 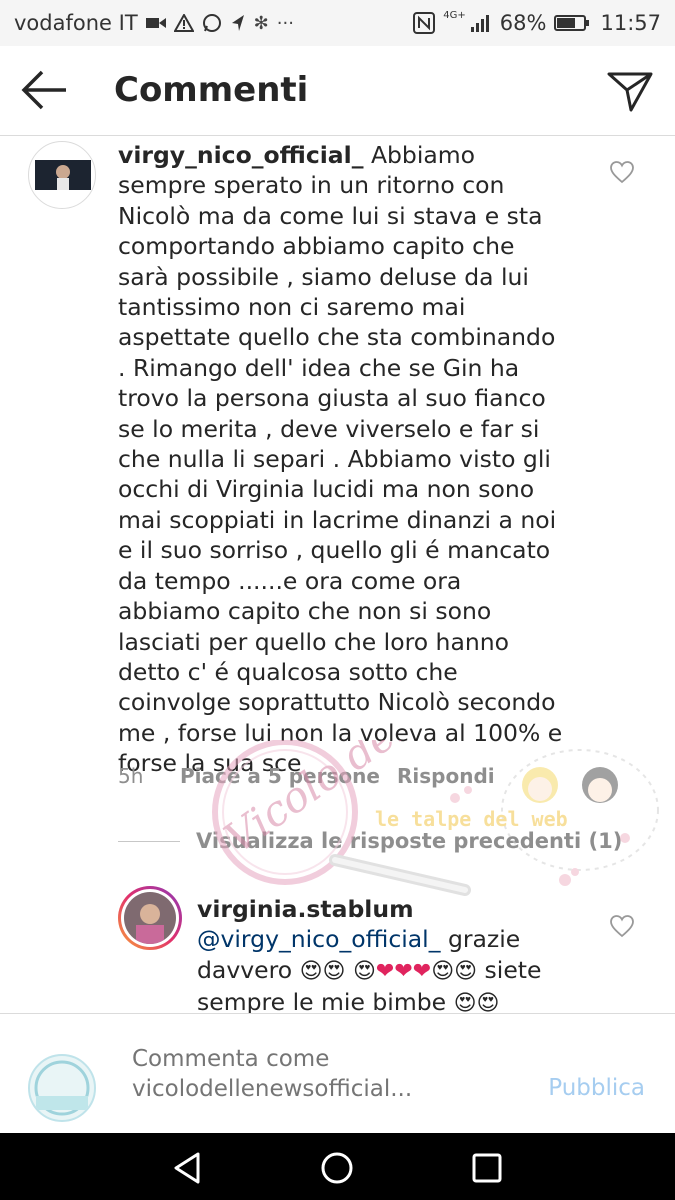 What do you see at coordinates (211, 23) in the screenshot?
I see `whatsapp-icon` at bounding box center [211, 23].